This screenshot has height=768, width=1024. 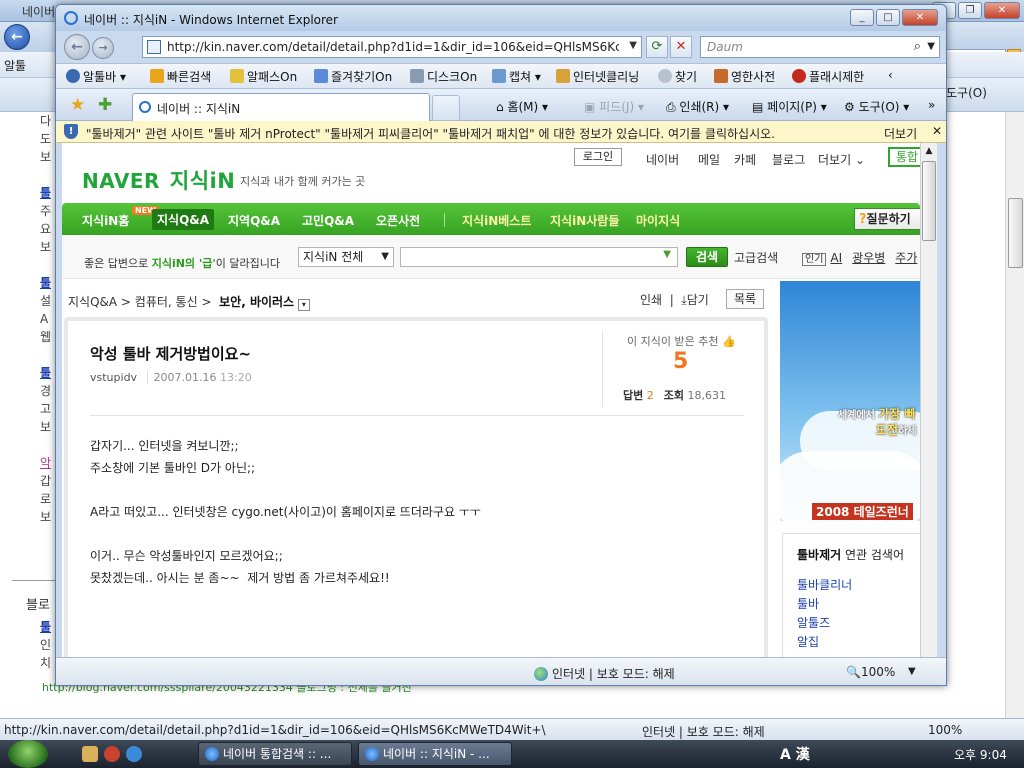 What do you see at coordinates (134, 754) in the screenshot?
I see `quicklaunch-ie-icon` at bounding box center [134, 754].